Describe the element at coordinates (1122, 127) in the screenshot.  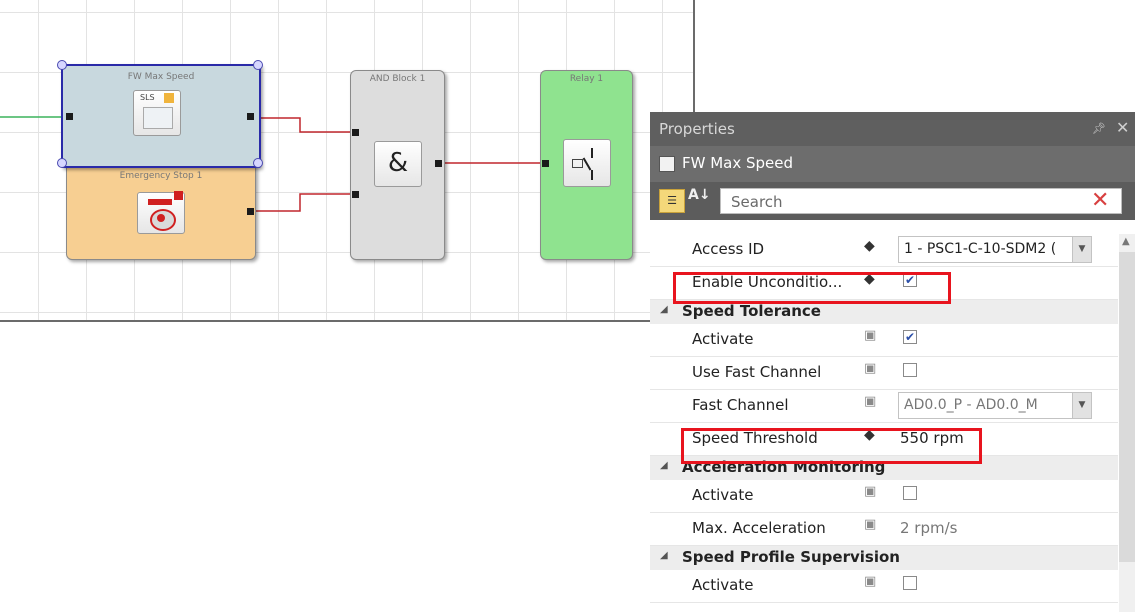
I see `close-icon: ✕` at that location.